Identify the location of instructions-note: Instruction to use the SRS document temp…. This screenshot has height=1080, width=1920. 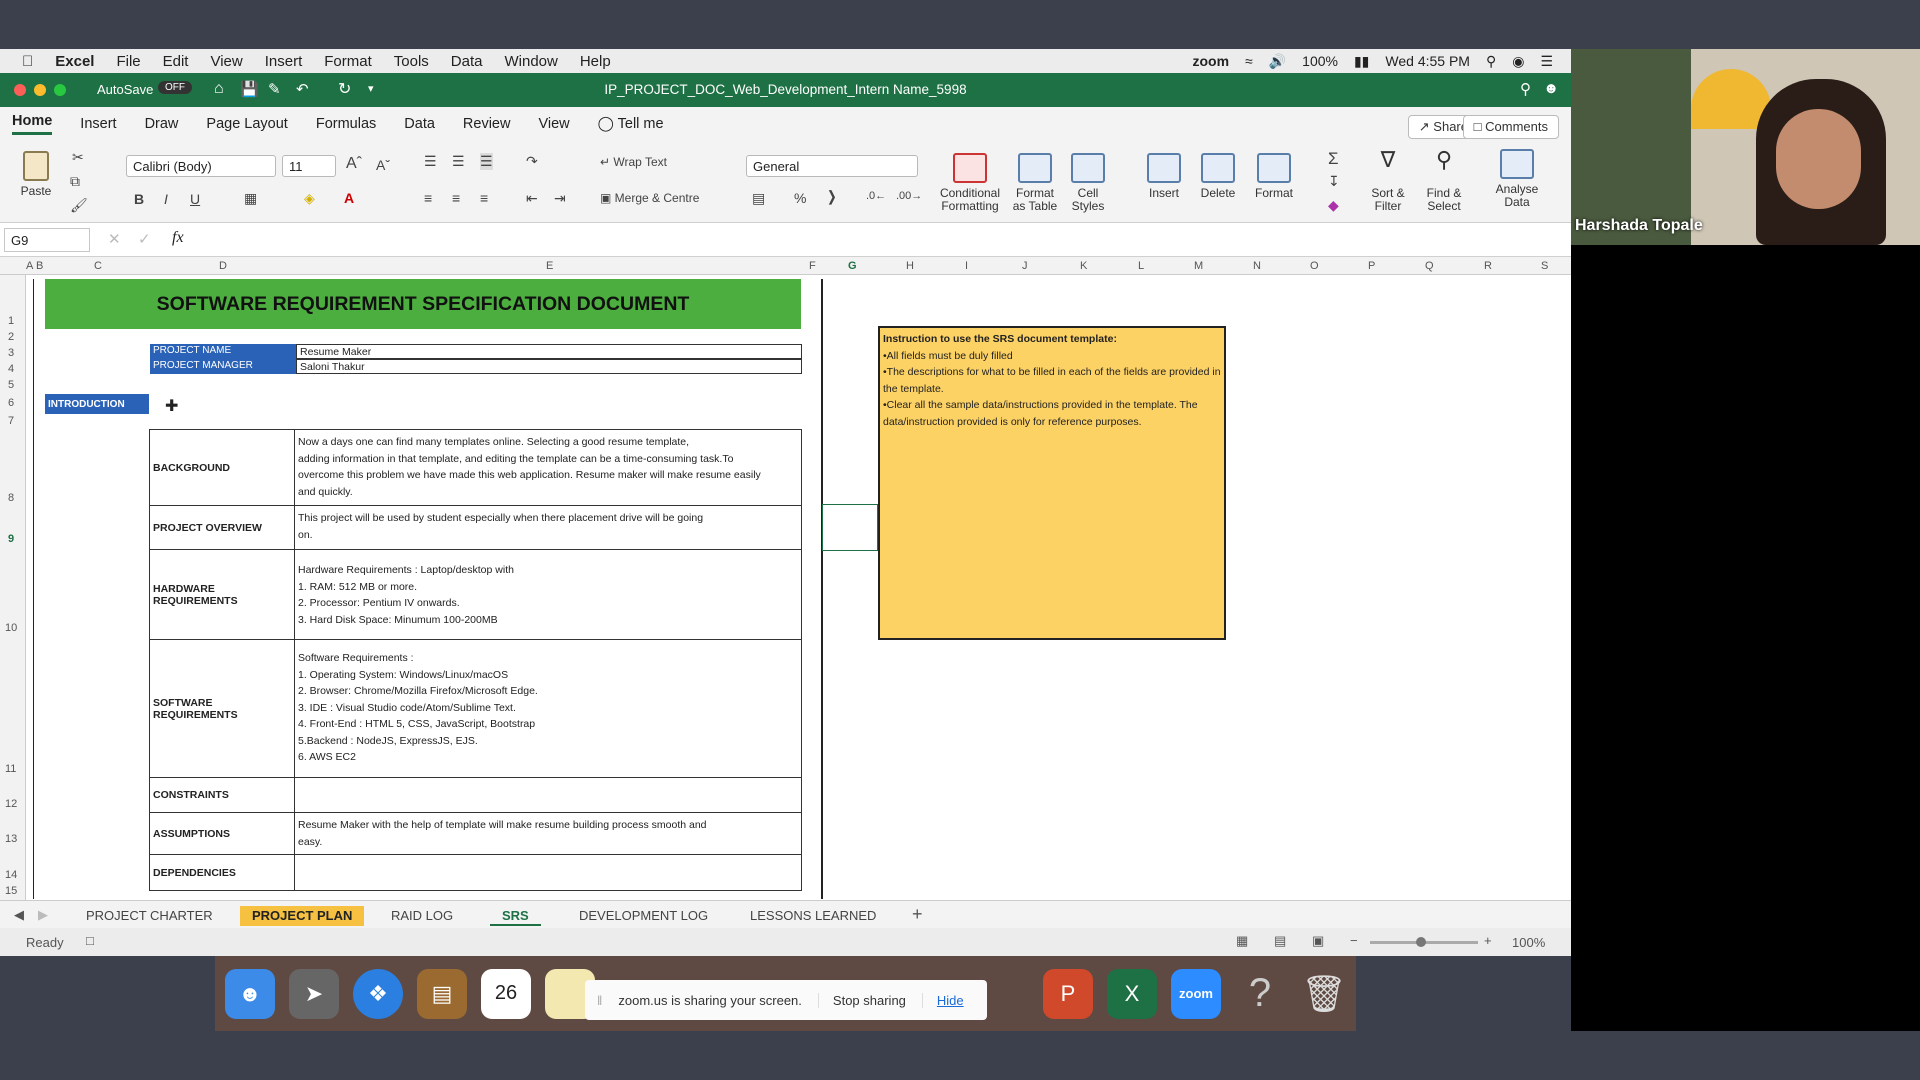
(1052, 483).